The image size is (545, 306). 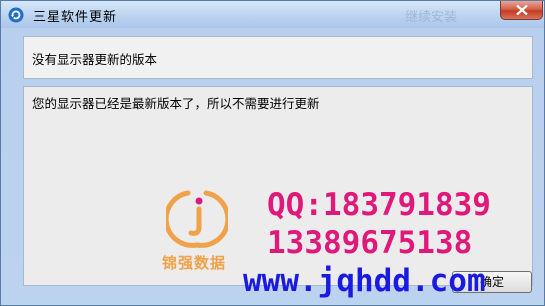 I want to click on dialog-heading: 没有显示器更新的版本, so click(x=95, y=59).